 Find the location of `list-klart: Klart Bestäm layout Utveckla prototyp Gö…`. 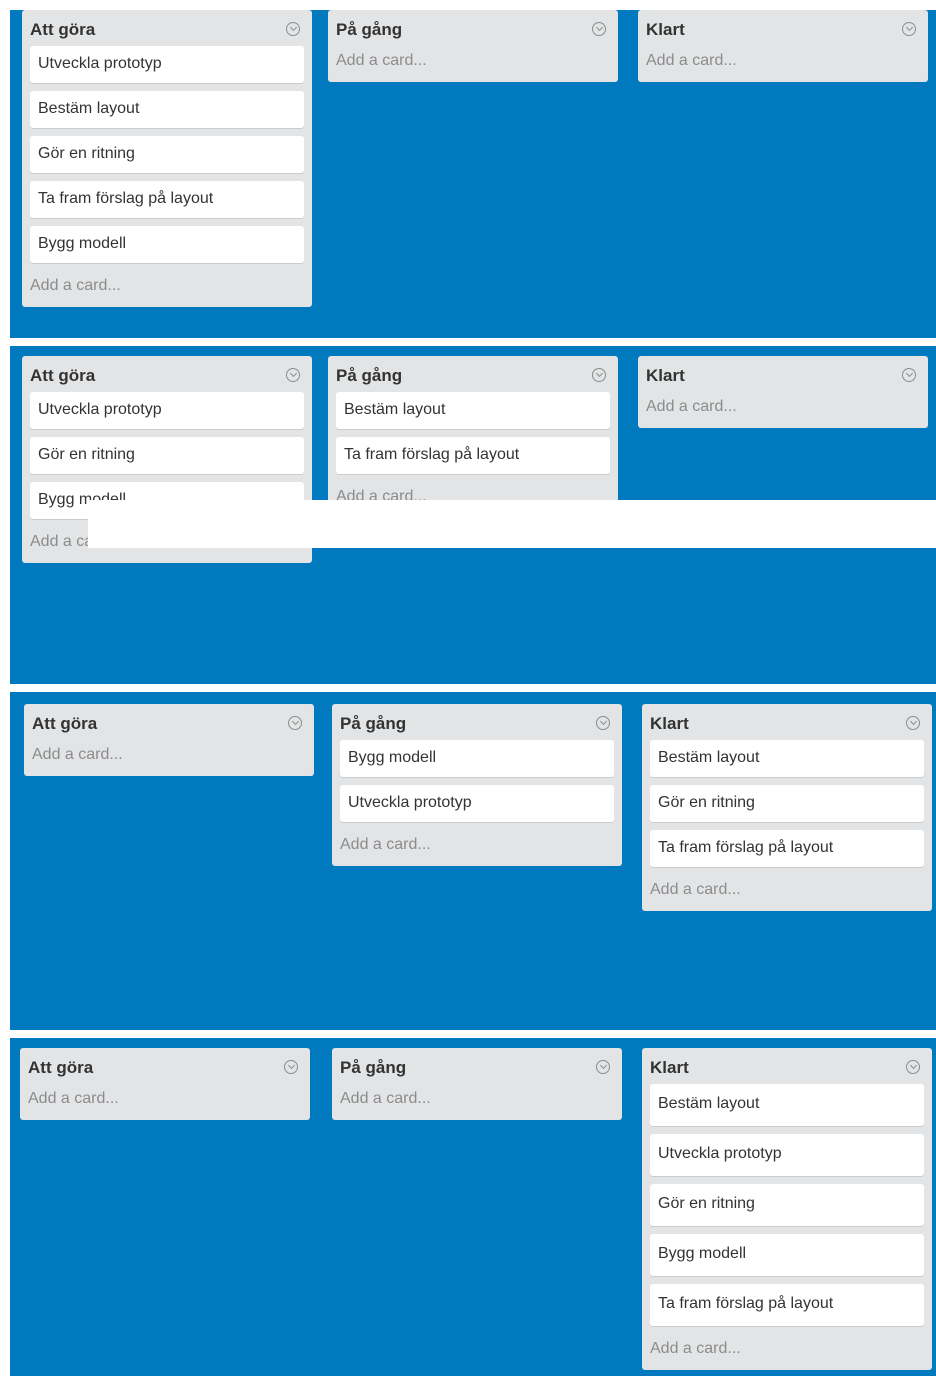

list-klart: Klart Bestäm layout Utveckla prototyp Gö… is located at coordinates (787, 1209).